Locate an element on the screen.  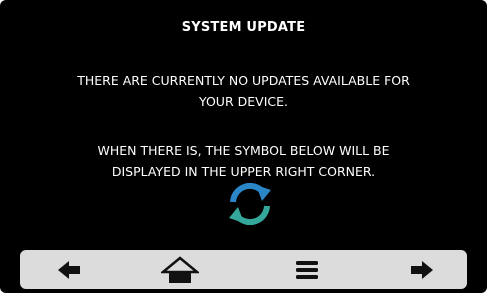
menu-button is located at coordinates (307, 269).